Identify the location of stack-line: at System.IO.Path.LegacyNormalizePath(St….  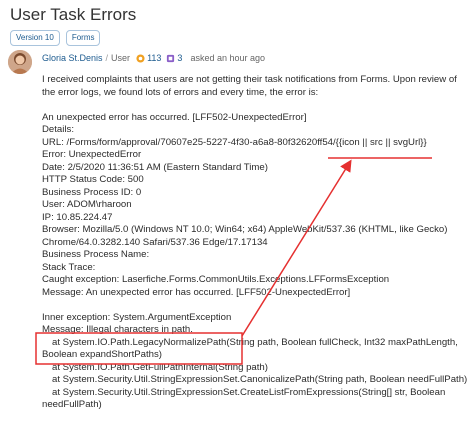
(255, 342).